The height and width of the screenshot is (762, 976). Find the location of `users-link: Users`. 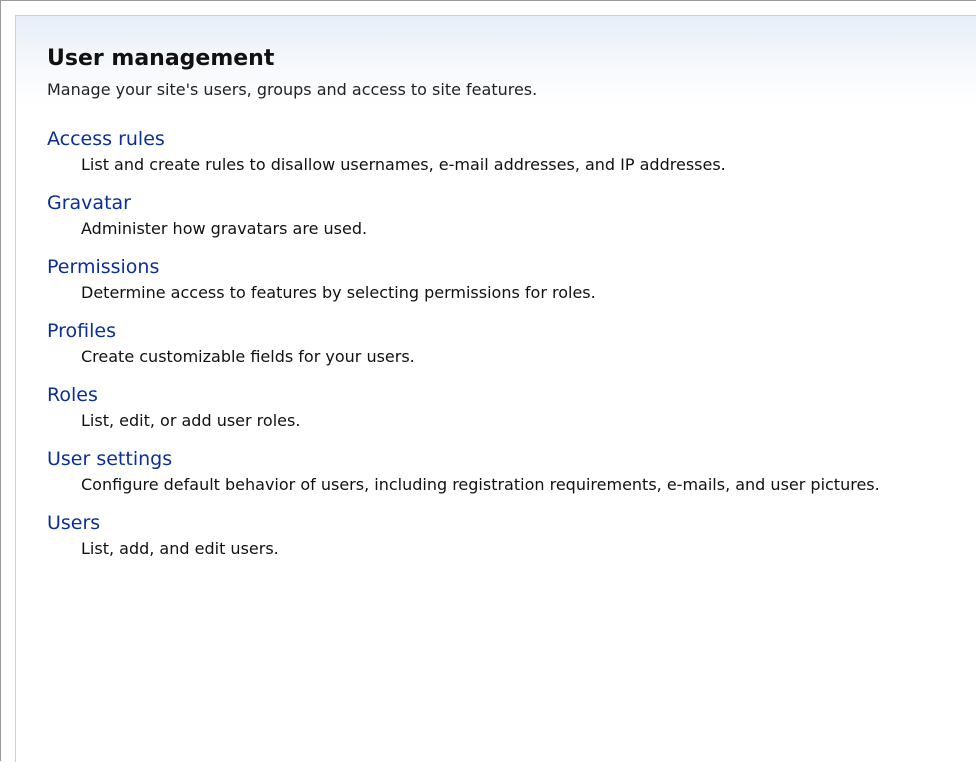

users-link: Users is located at coordinates (73, 523).